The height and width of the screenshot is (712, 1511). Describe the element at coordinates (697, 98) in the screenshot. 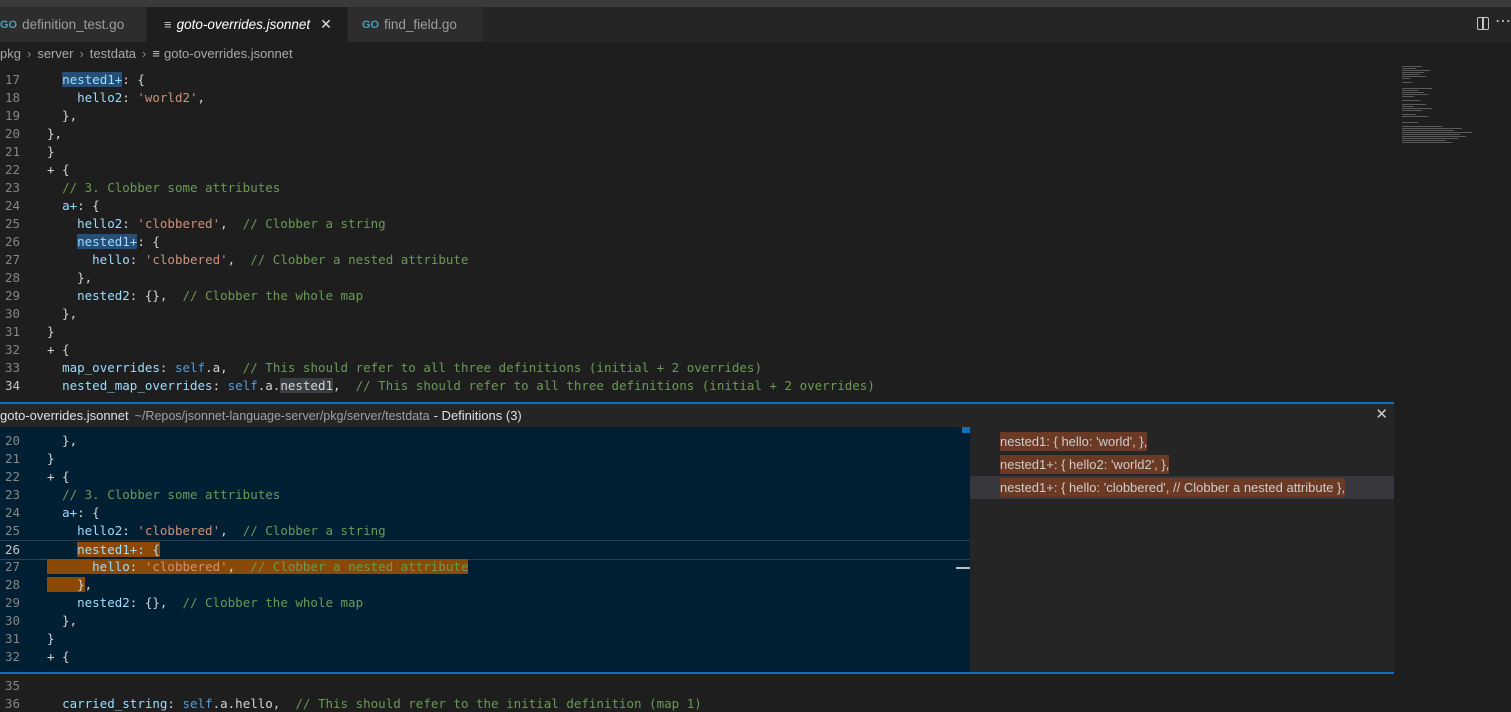

I see `code-line: 18 hello2: 'world2',` at that location.